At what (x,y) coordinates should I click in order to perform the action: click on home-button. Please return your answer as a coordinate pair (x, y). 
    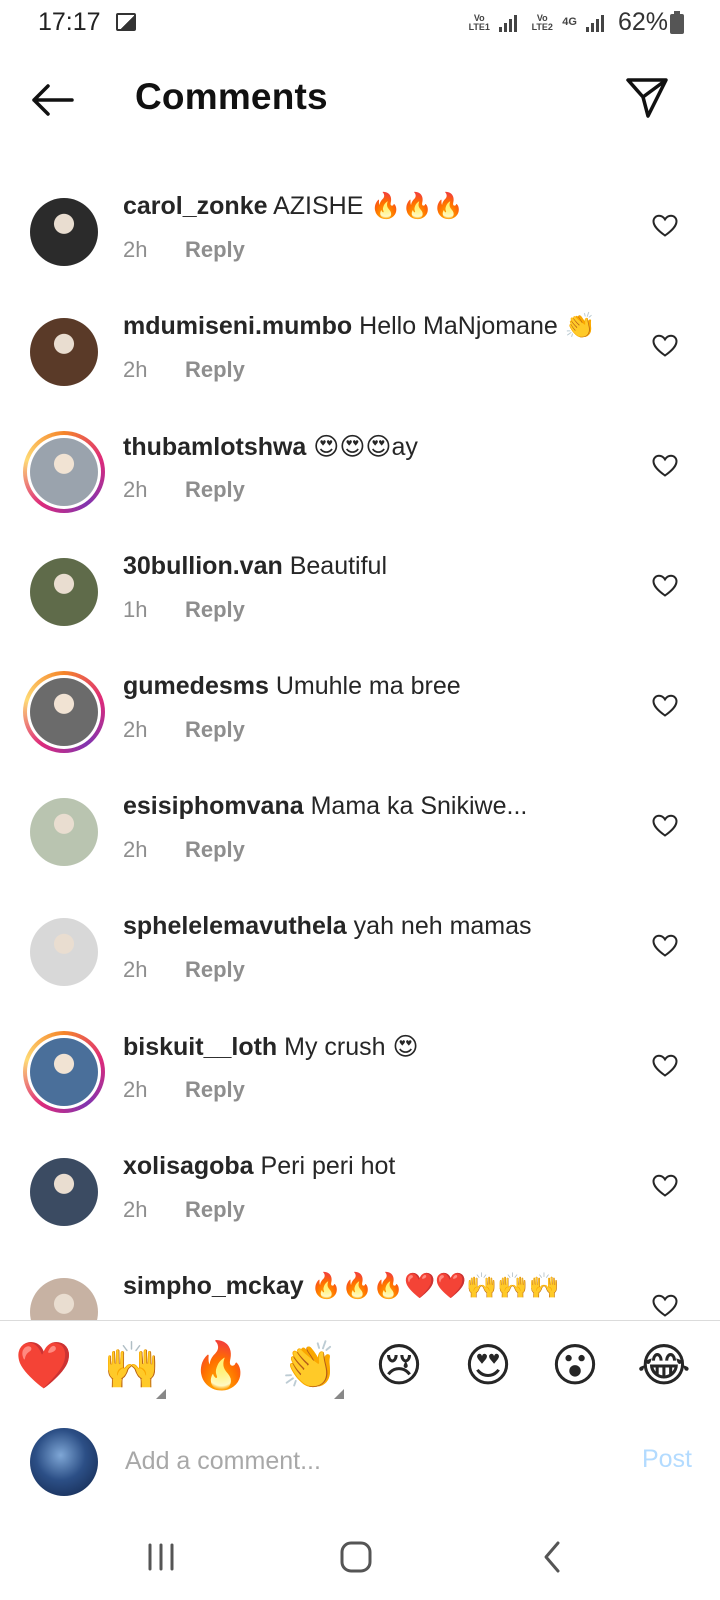
    Looking at the image, I should click on (356, 1557).